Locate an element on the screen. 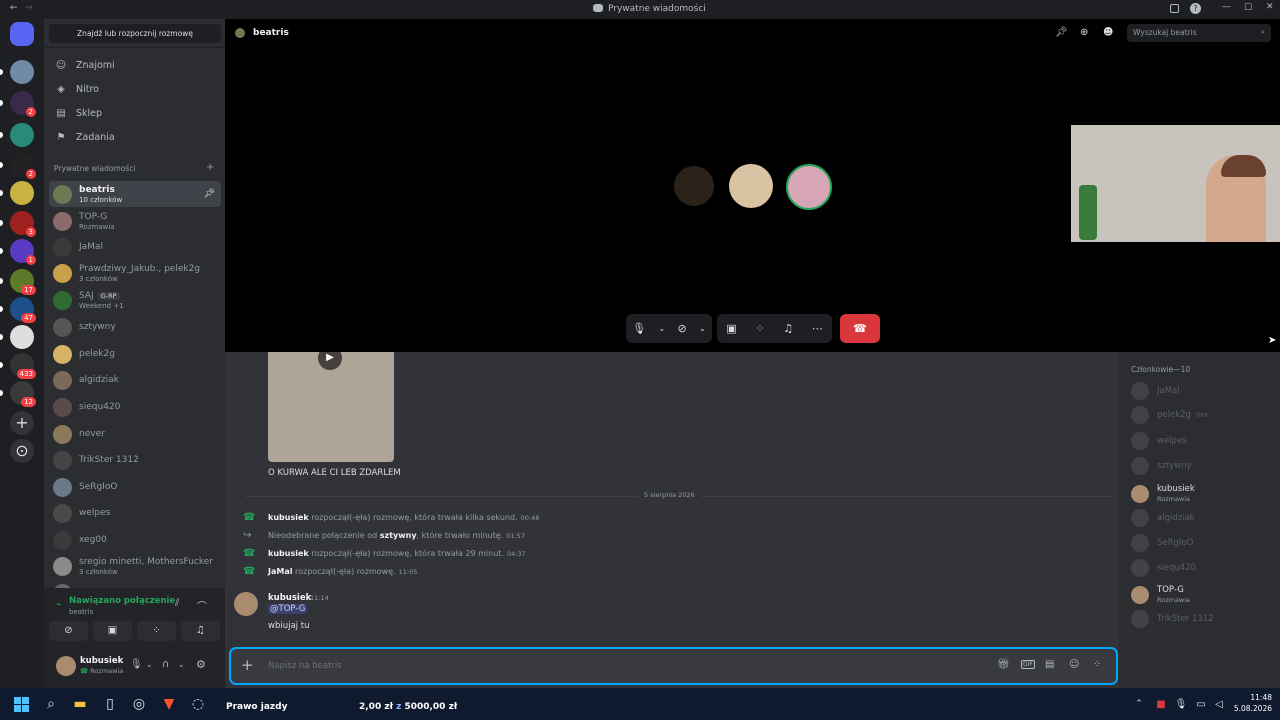  gift-icon: 🎁︎ is located at coordinates (1003, 664).